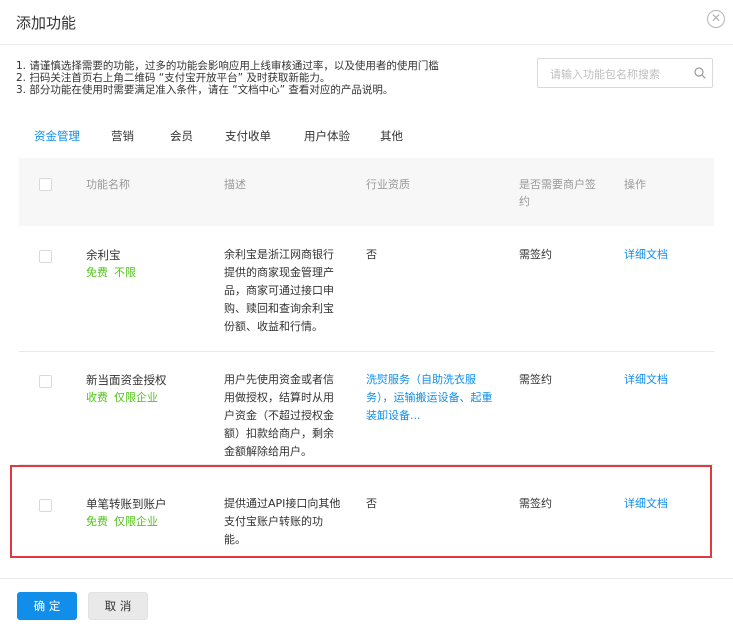  What do you see at coordinates (108, 184) in the screenshot?
I see `header-name: 功能名称` at bounding box center [108, 184].